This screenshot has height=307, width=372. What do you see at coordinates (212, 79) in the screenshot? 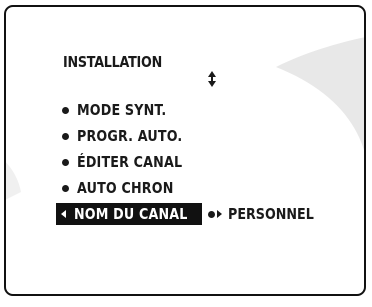
I see `up-down-arrow-icon` at bounding box center [212, 79].